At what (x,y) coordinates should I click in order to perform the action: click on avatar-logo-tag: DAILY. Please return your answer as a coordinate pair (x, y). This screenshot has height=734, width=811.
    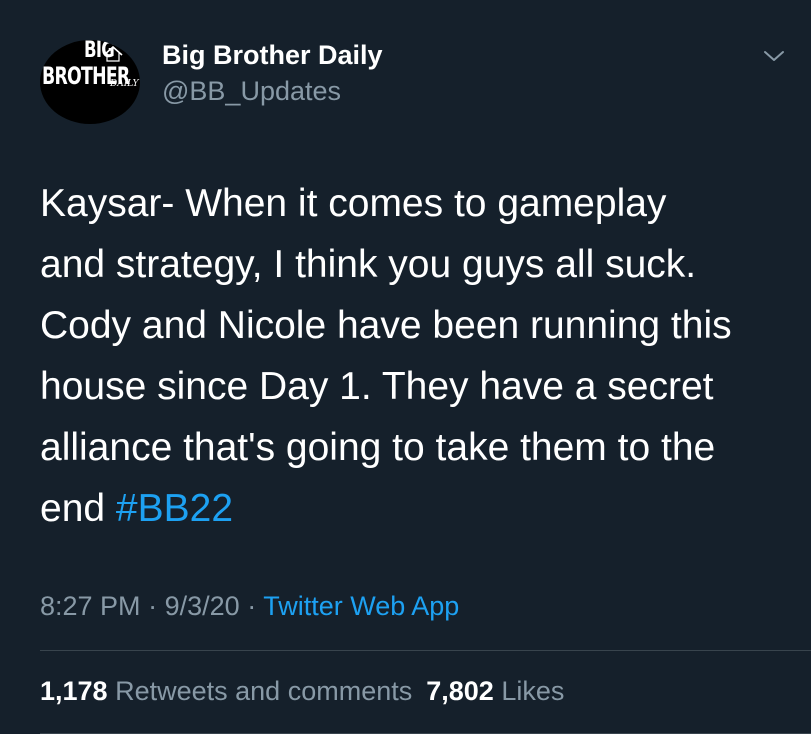
    Looking at the image, I should click on (124, 84).